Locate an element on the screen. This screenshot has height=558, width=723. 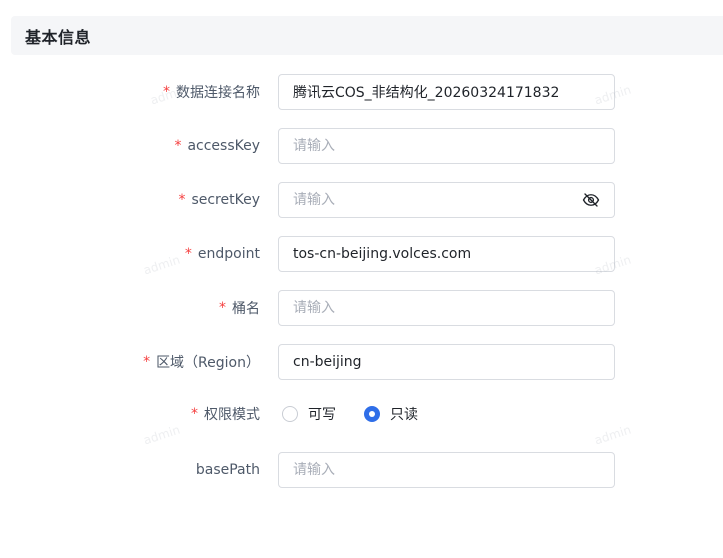
base-path-label: basePath is located at coordinates (228, 470).